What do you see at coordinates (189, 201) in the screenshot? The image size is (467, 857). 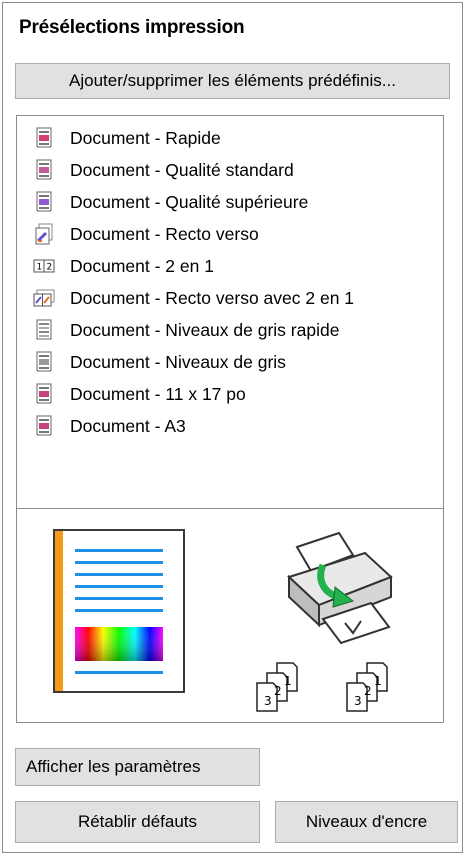 I see `preset-label: Document - Qualité supérieure` at bounding box center [189, 201].